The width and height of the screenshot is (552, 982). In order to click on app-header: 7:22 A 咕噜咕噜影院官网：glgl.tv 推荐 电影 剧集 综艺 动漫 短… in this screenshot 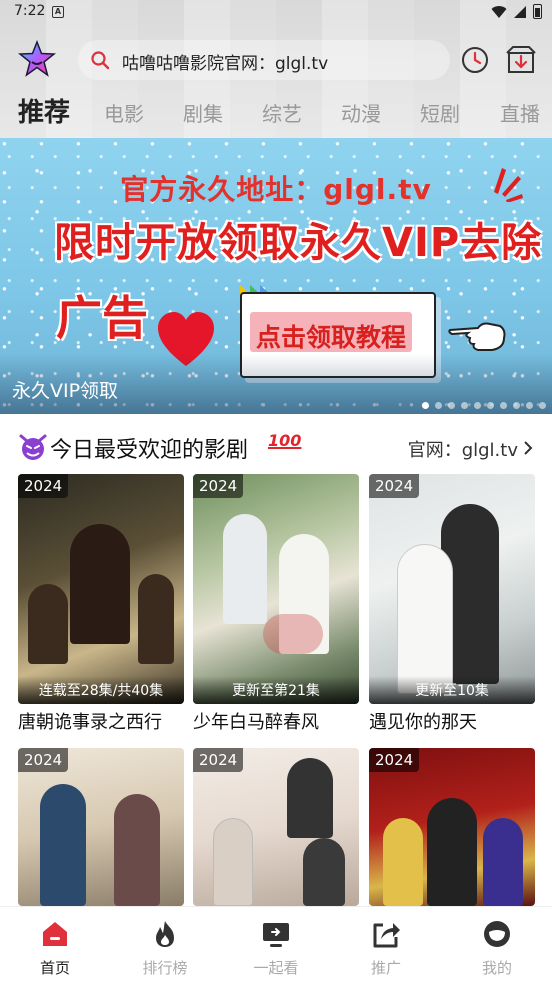, I will do `click(276, 69)`.